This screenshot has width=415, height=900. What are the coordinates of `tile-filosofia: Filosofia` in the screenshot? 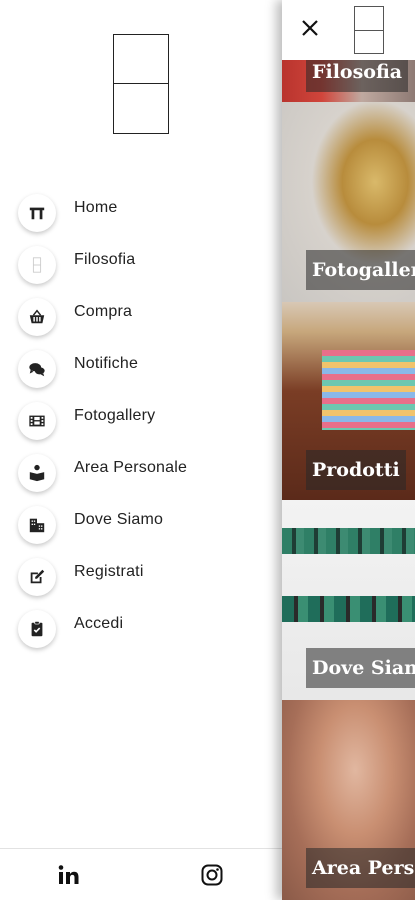 It's located at (348, 81).